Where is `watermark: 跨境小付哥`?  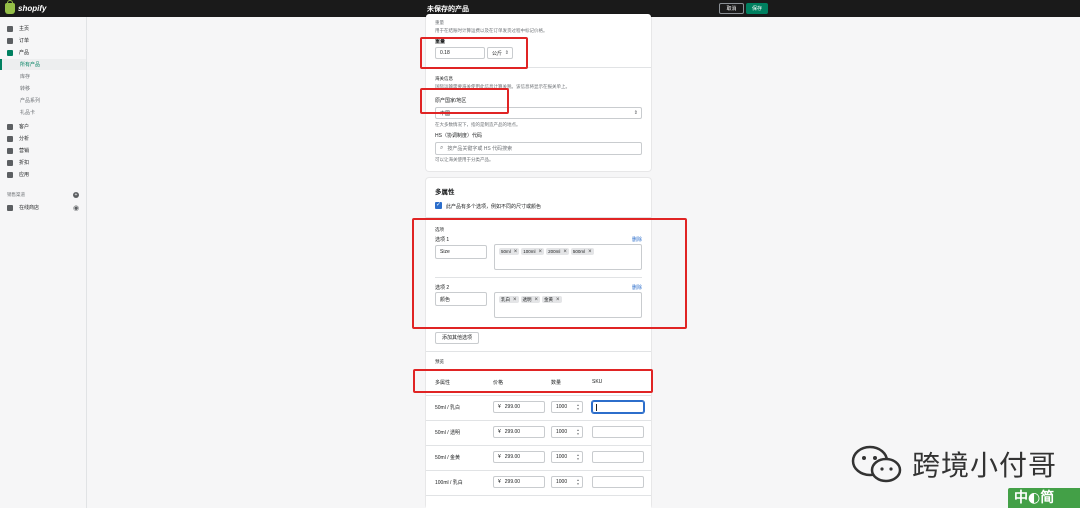
watermark: 跨境小付哥 is located at coordinates (952, 464).